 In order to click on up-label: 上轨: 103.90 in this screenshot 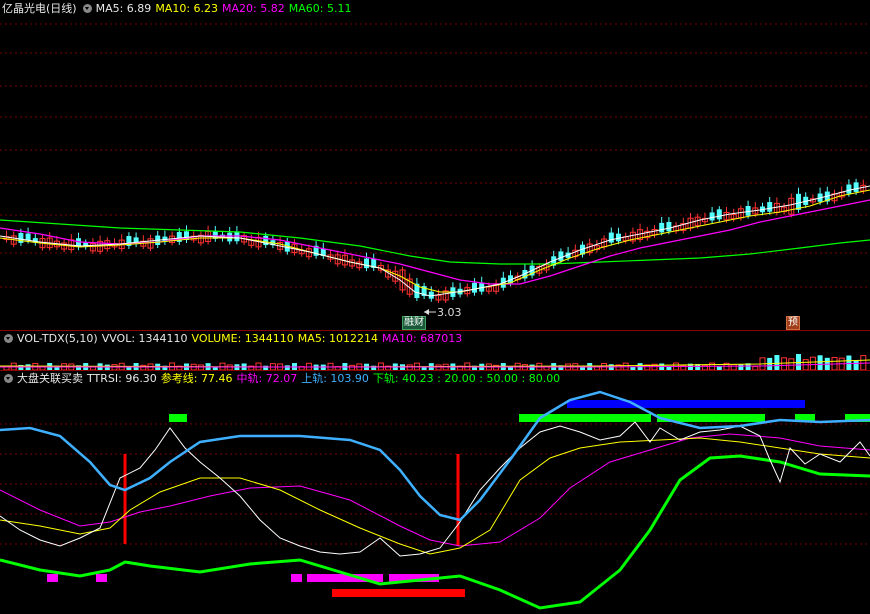, I will do `click(335, 378)`.